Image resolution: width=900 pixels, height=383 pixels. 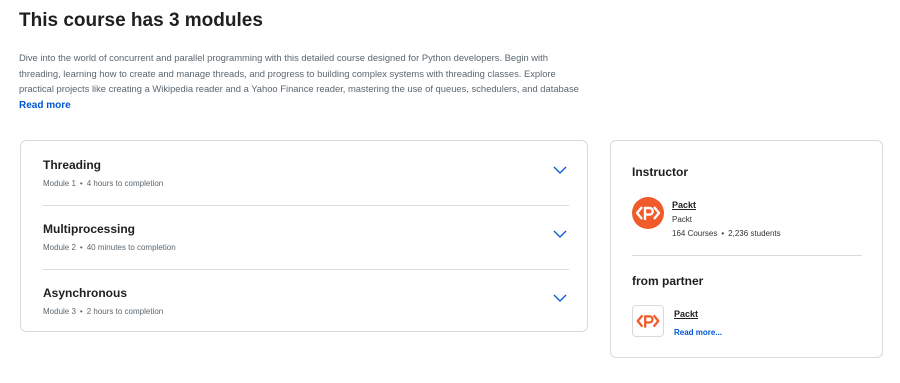 I want to click on instructor-avatar, so click(x=648, y=213).